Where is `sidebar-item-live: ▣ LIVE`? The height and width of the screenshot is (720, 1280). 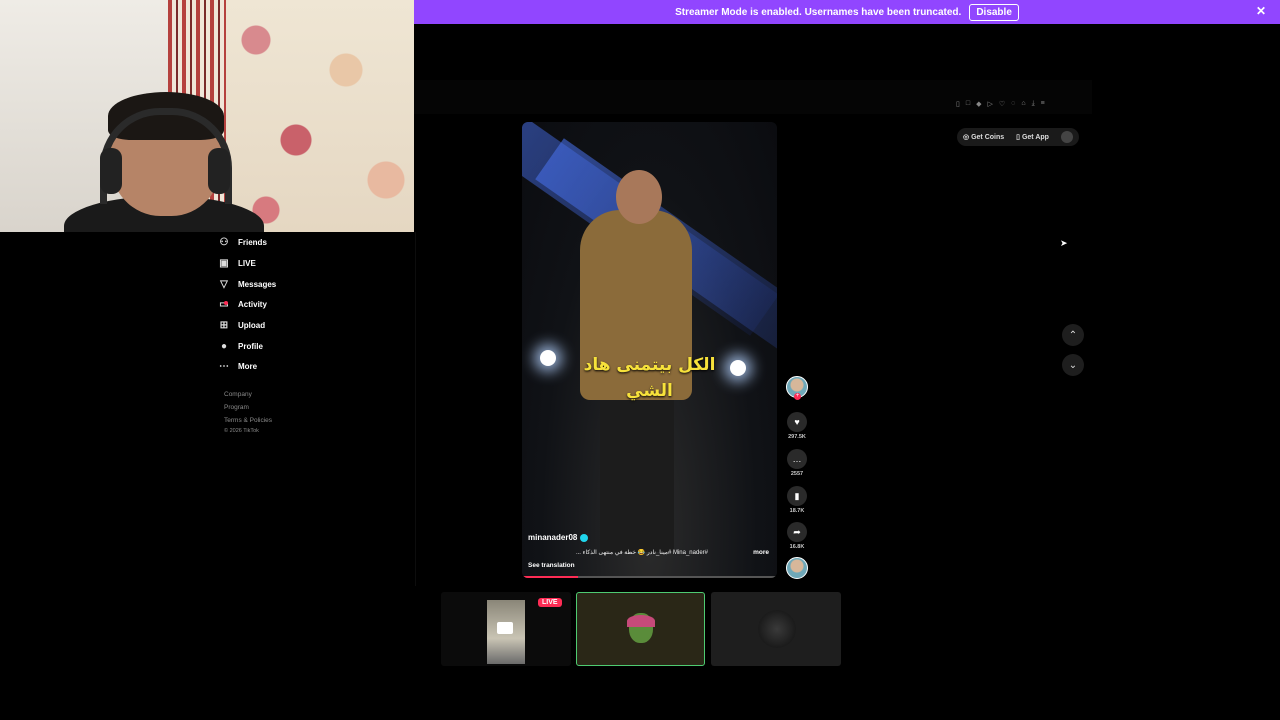
sidebar-item-live: ▣ LIVE is located at coordinates (237, 263).